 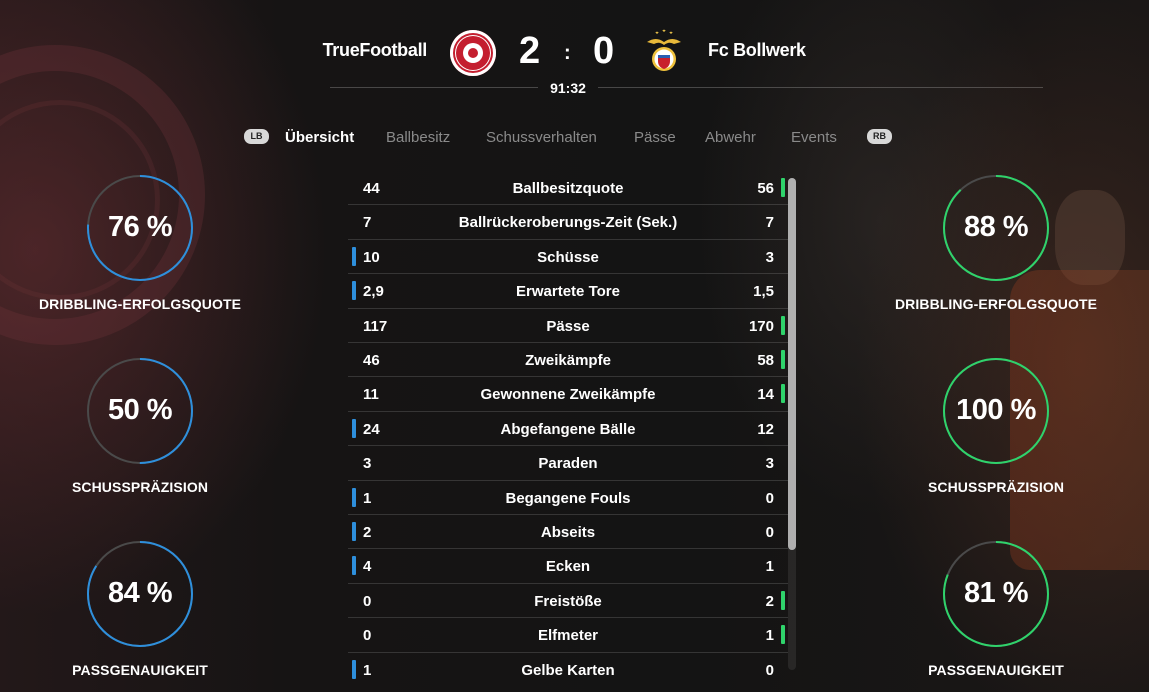 What do you see at coordinates (319, 137) in the screenshot?
I see `tab-uebersicht: Übersicht` at bounding box center [319, 137].